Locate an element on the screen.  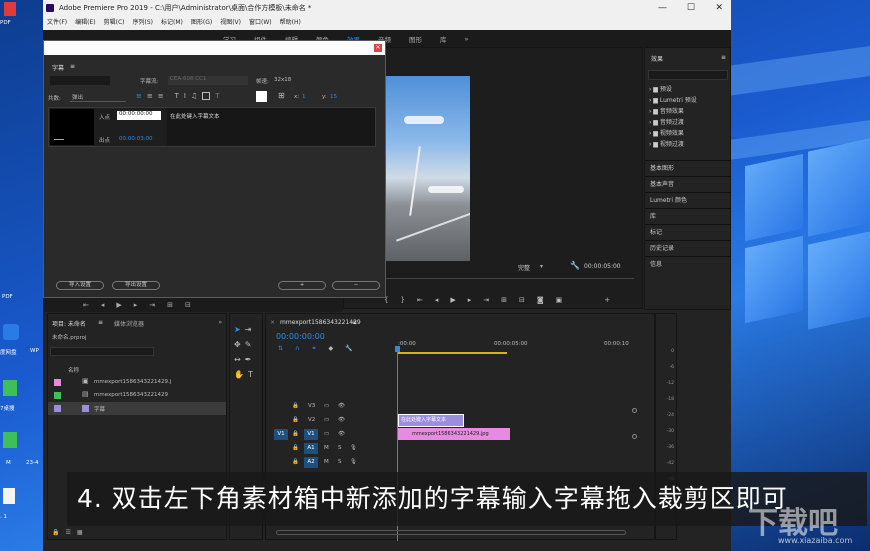
align-right-icon: ≡ is located at coordinates (161, 96).